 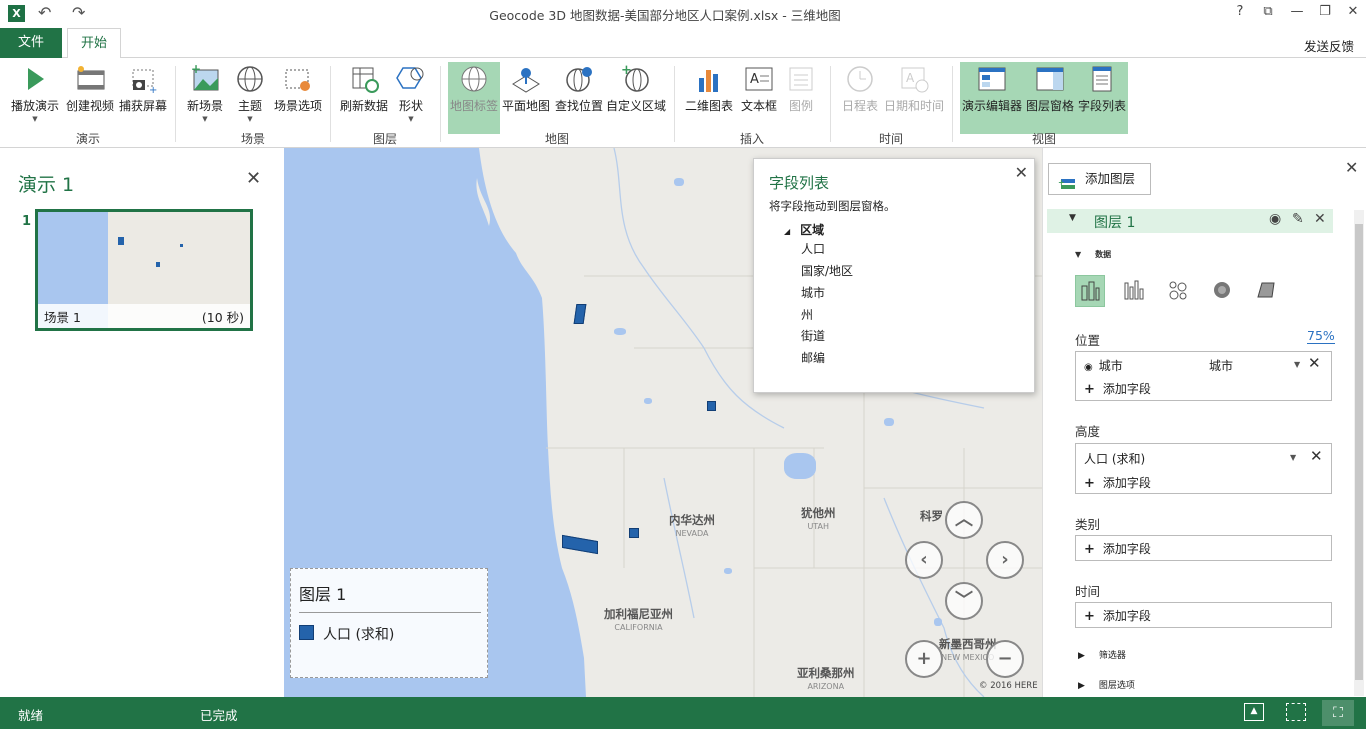 I want to click on field-group-region: ◢ 区域, so click(x=804, y=229).